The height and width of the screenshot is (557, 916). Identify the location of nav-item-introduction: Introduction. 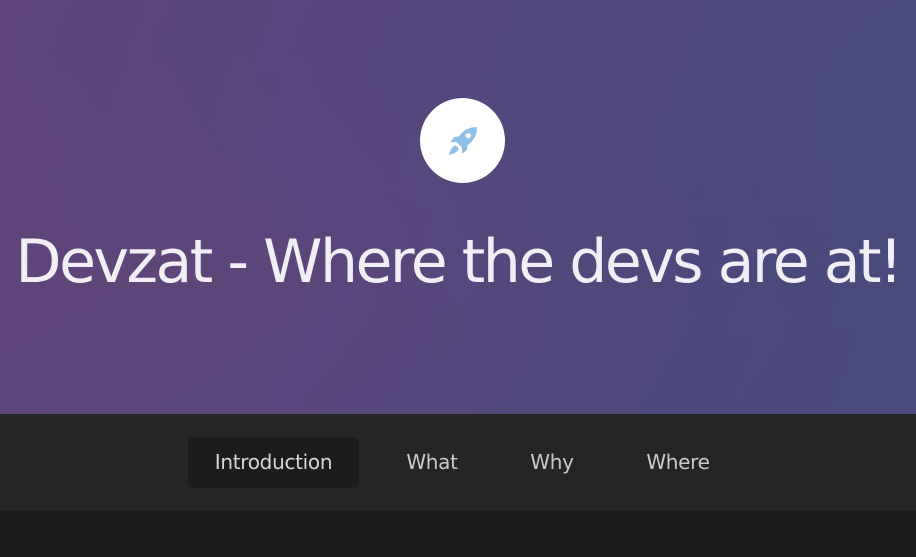
(273, 462).